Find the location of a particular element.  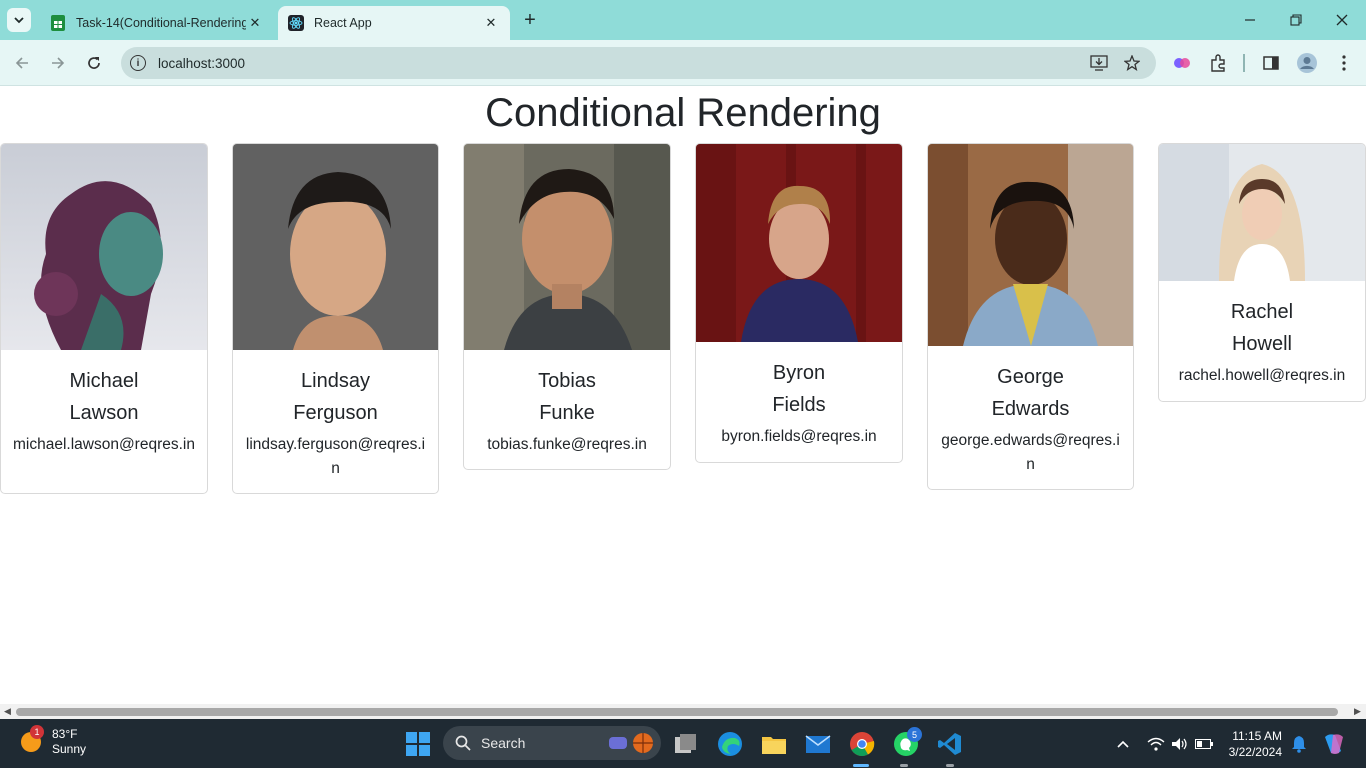

user-email: george.edwards@reqres.in is located at coordinates (1030, 452).